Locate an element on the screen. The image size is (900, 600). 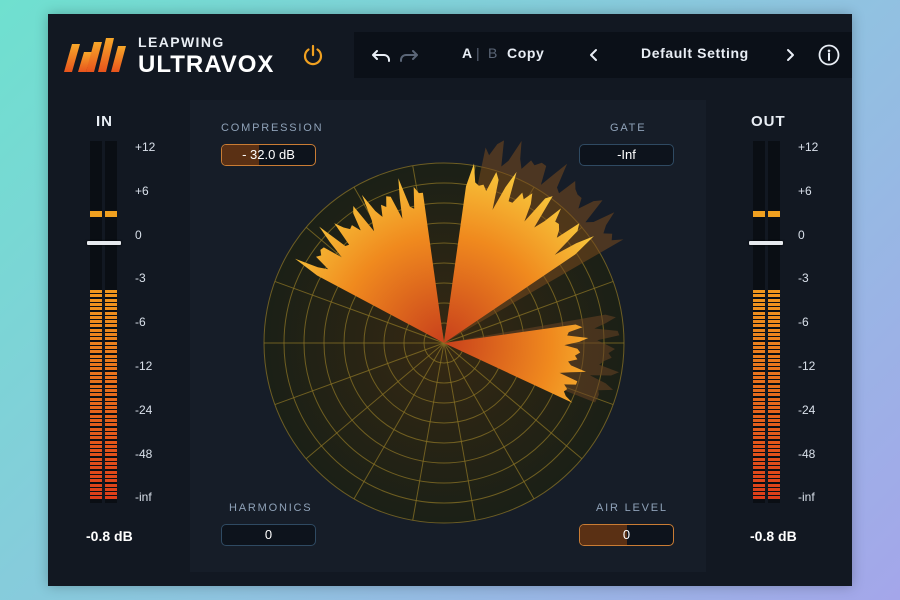
ab-b-button: B is located at coordinates (493, 53).